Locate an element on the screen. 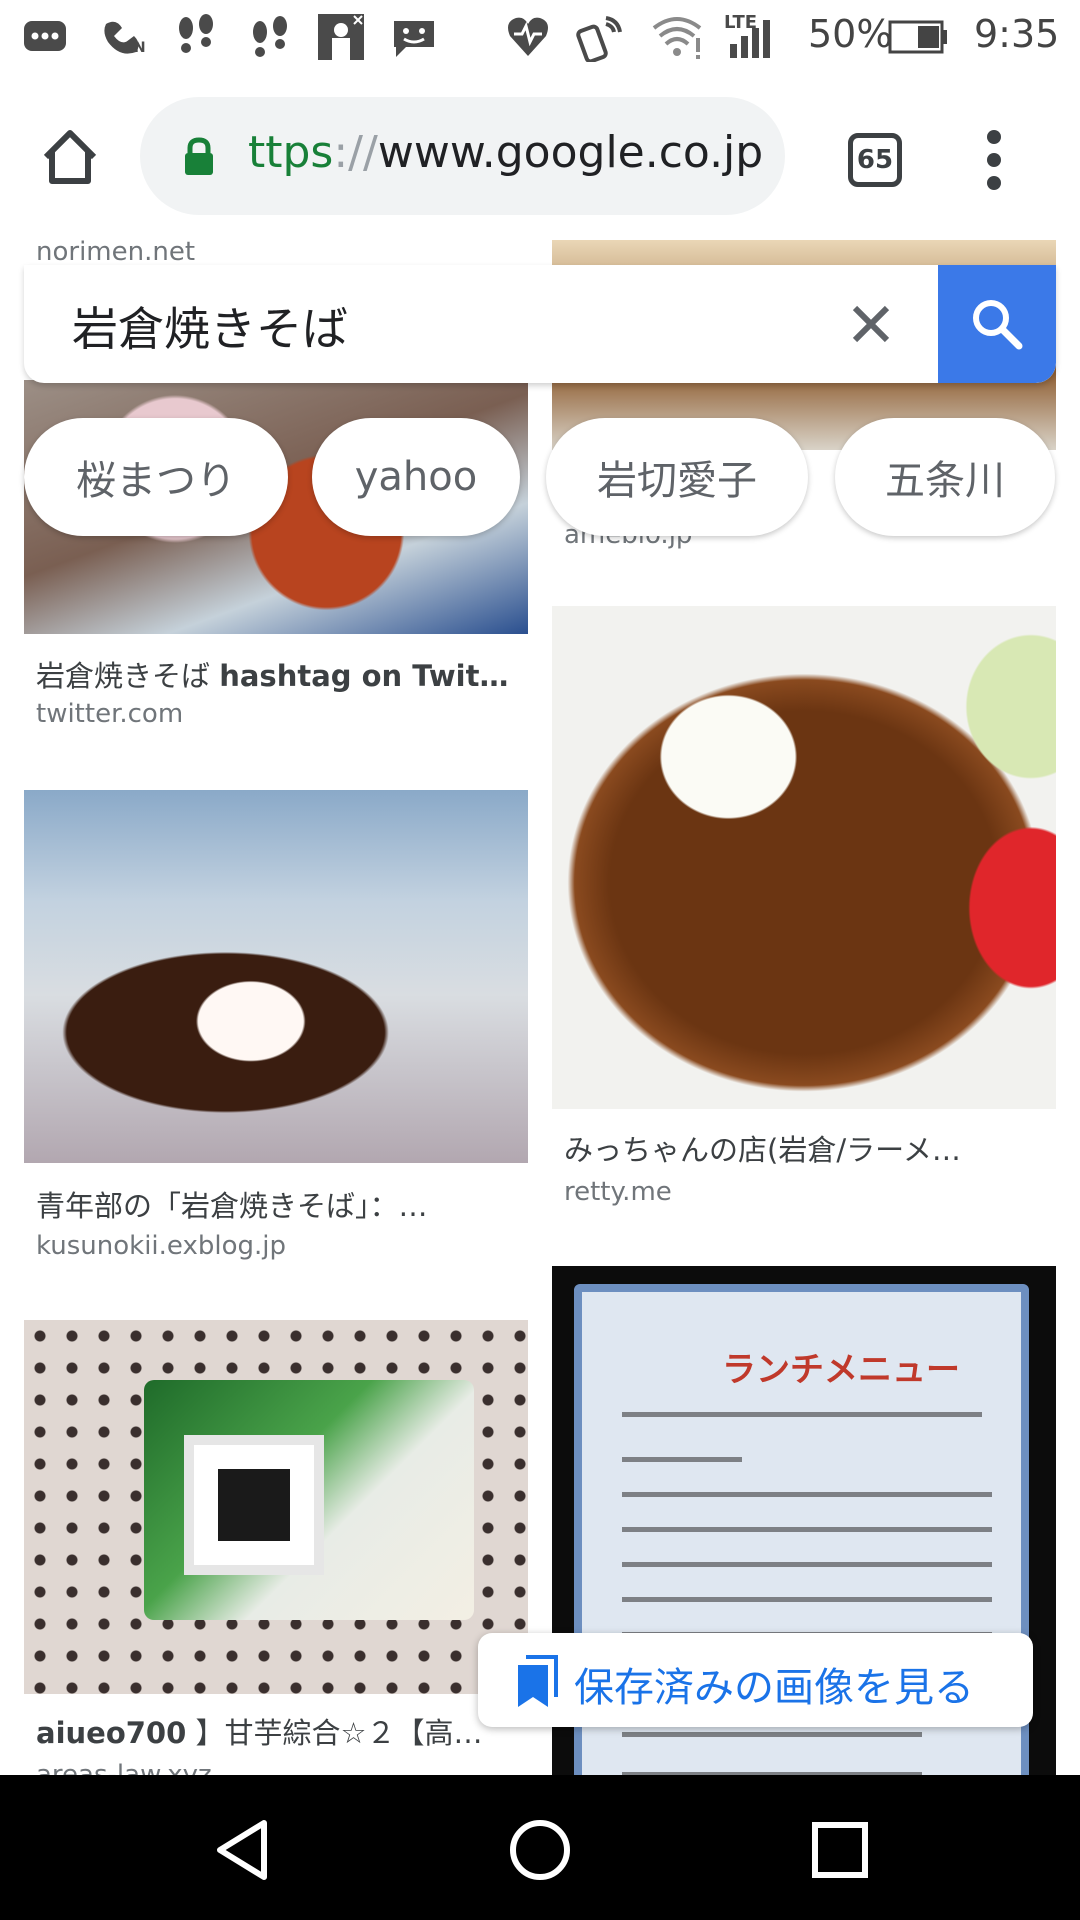 The height and width of the screenshot is (1920, 1080). url-scheme: ttps is located at coordinates (291, 152).